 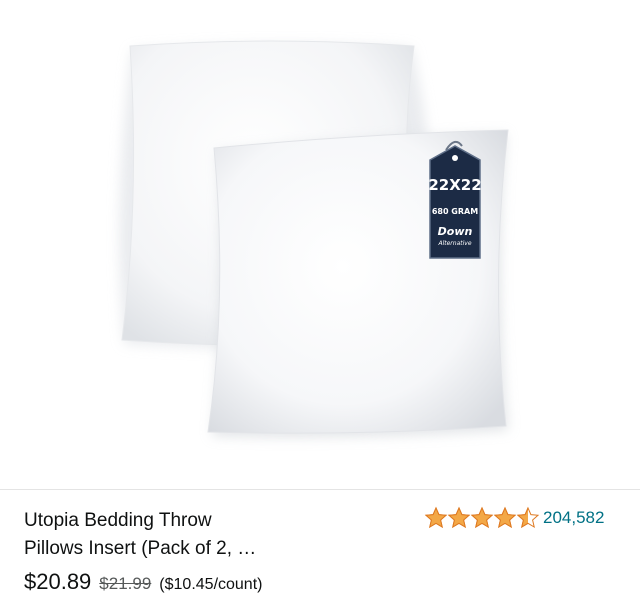 What do you see at coordinates (454, 243) in the screenshot?
I see `tag-brand-line2: Alternative` at bounding box center [454, 243].